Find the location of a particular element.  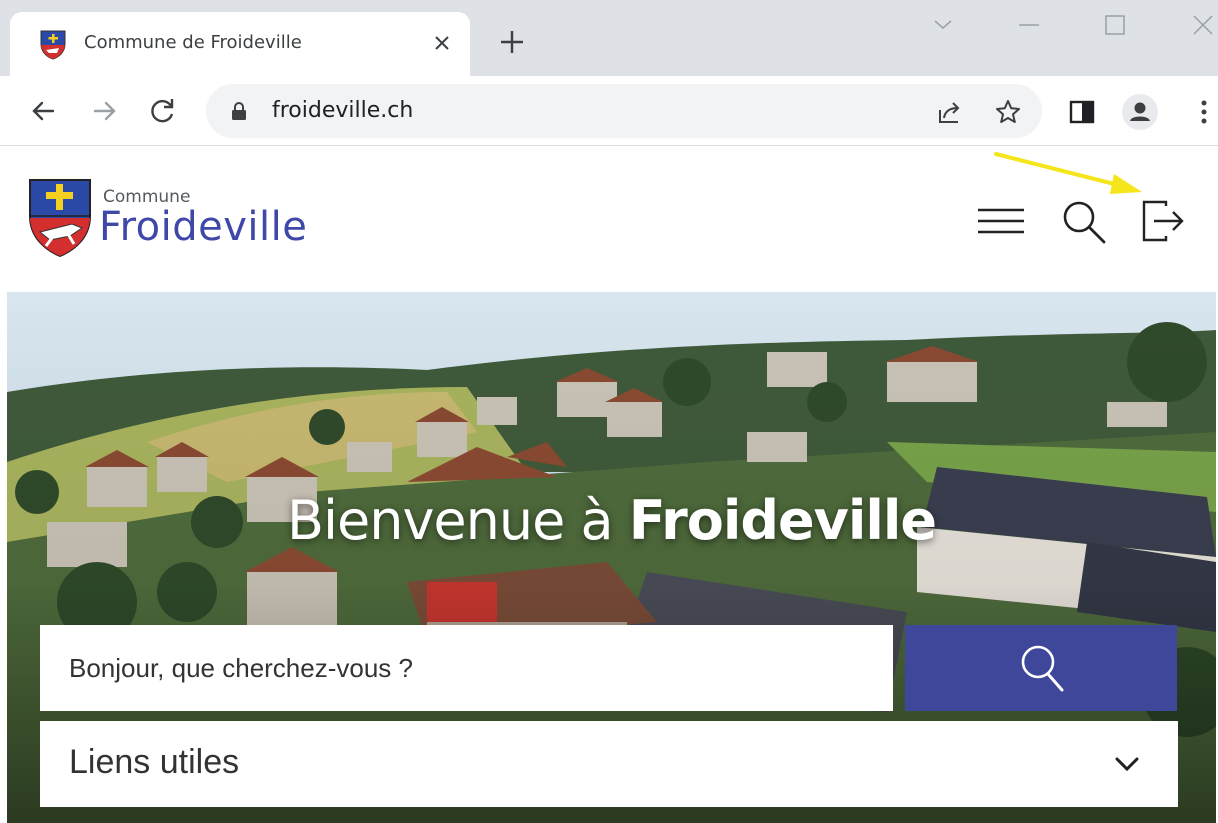

hero-title-regular: Bienvenue à is located at coordinates (457, 520).